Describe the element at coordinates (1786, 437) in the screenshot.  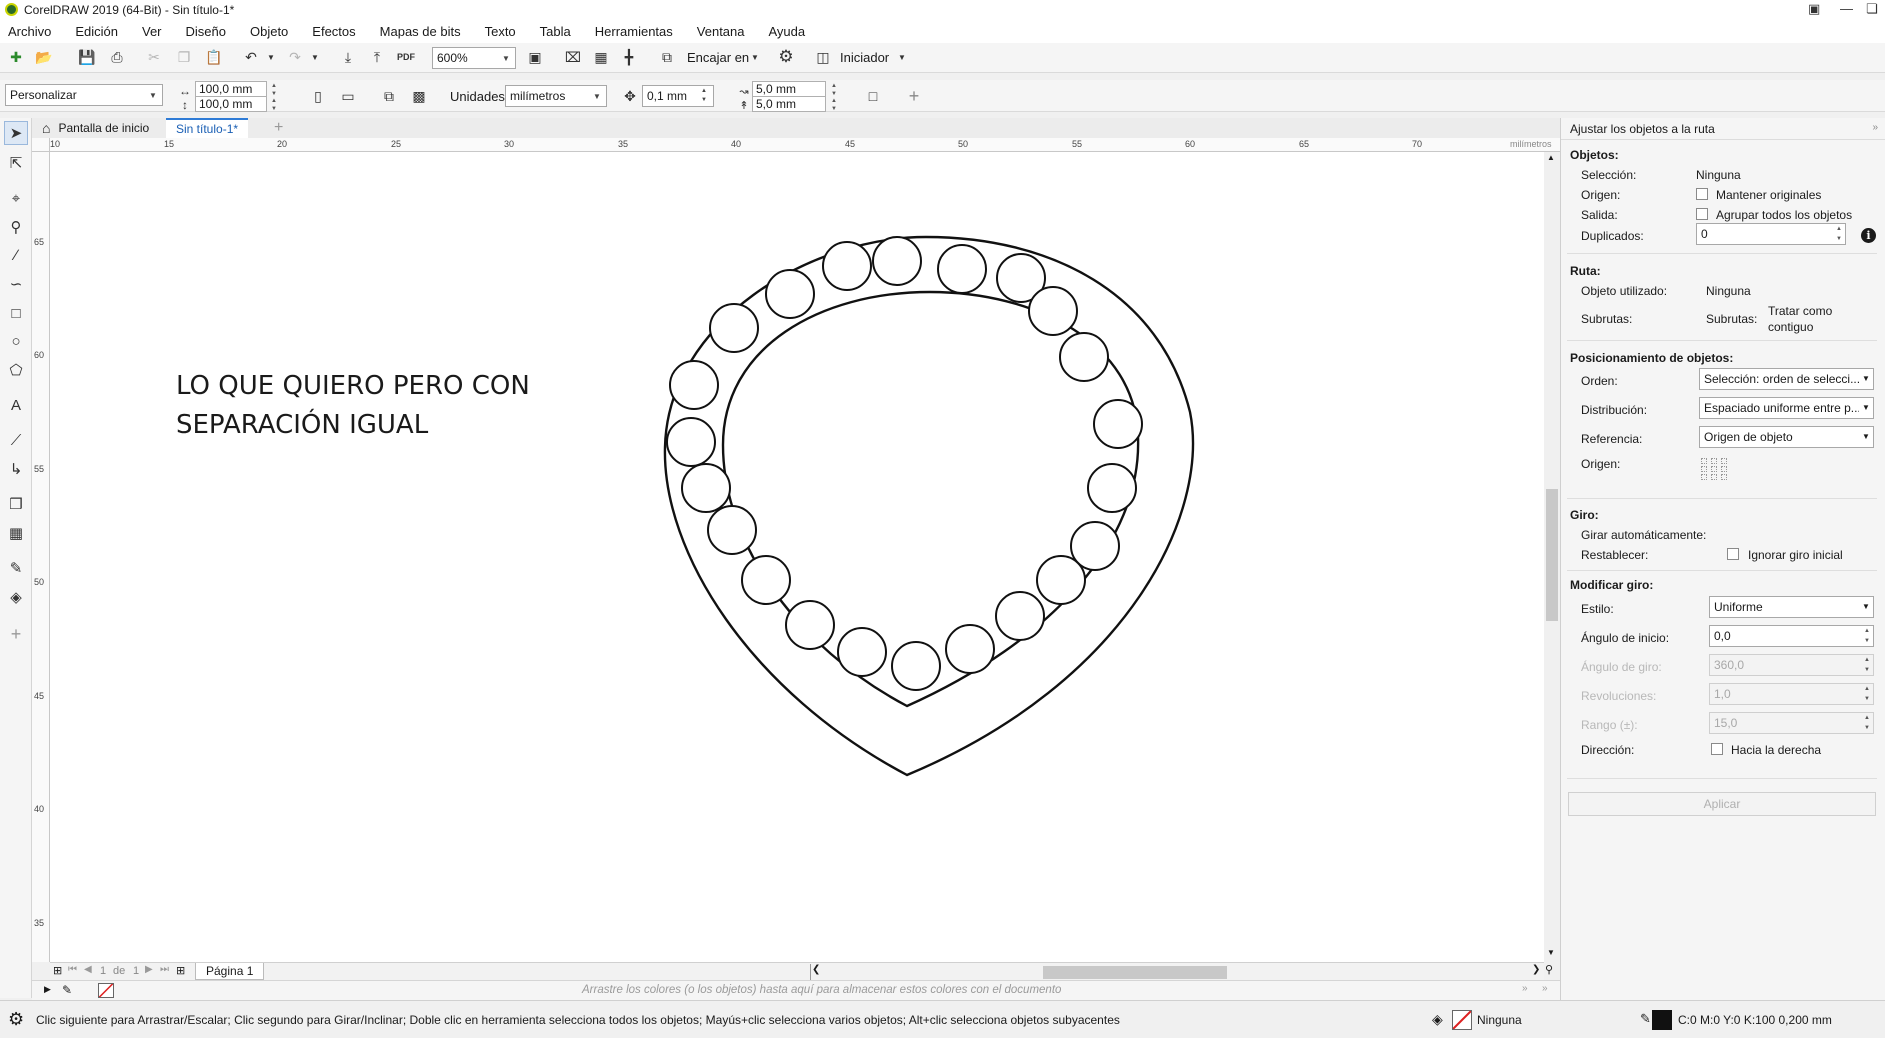
I see `referencia-dropdown: Origen de objeto ▼` at that location.